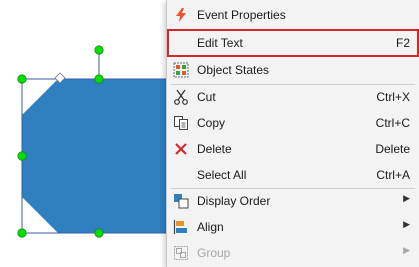 The height and width of the screenshot is (267, 419). Describe the element at coordinates (293, 97) in the screenshot. I see `menu-item-cut: Cut Ctrl+X` at that location.